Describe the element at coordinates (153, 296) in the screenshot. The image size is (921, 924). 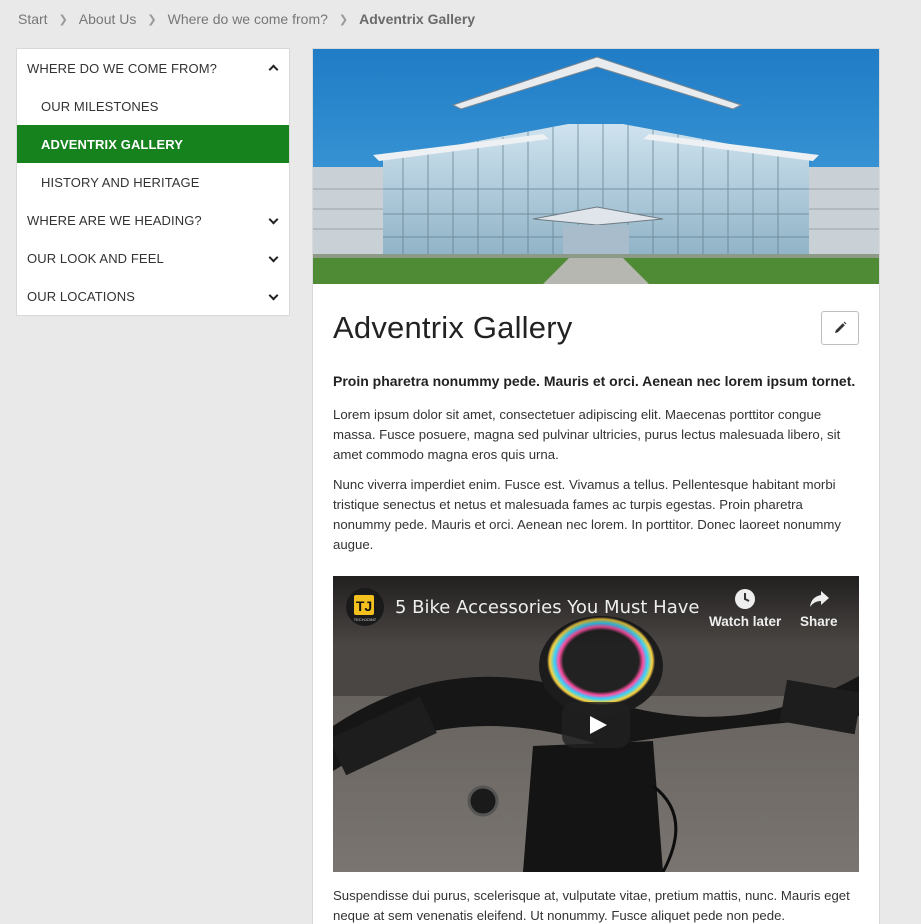
I see `sidebar-item-our-locations: OUR LOCATIONS` at that location.